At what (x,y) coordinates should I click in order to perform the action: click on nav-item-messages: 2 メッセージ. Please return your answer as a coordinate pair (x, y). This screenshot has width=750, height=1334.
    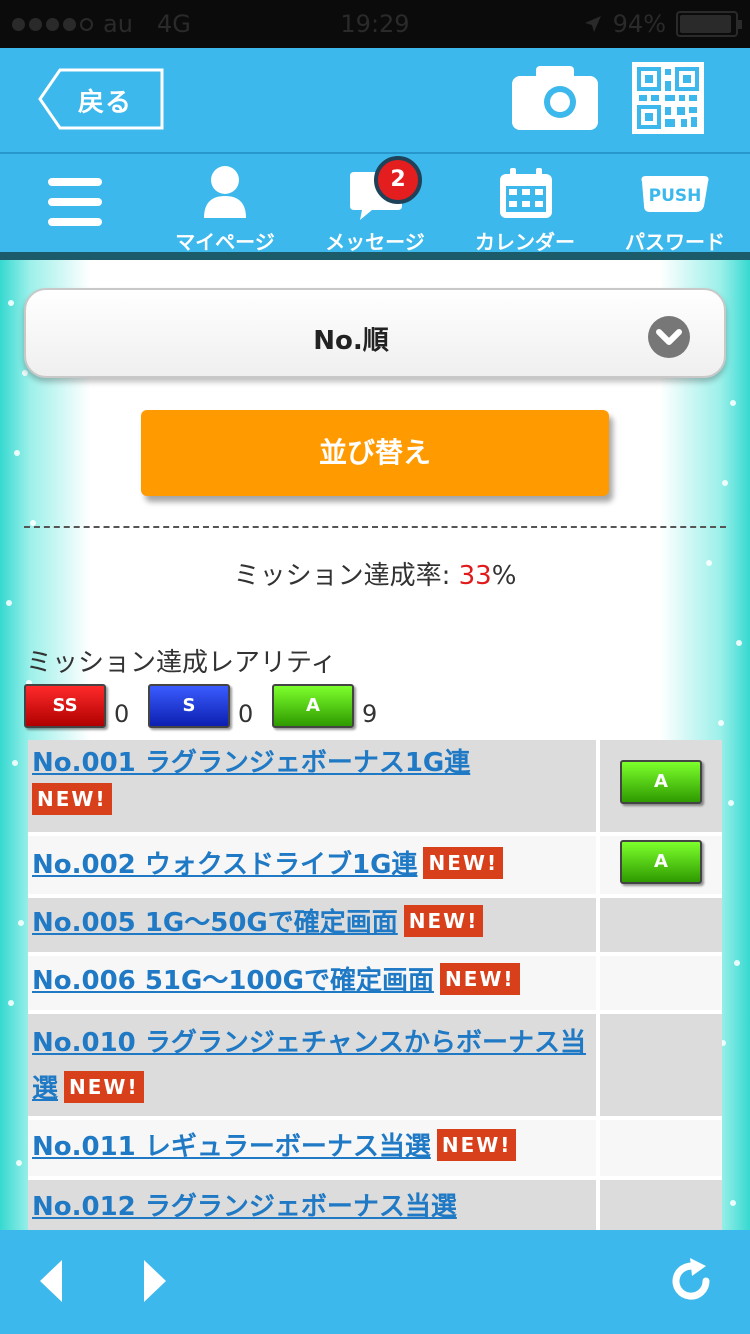
    Looking at the image, I should click on (375, 205).